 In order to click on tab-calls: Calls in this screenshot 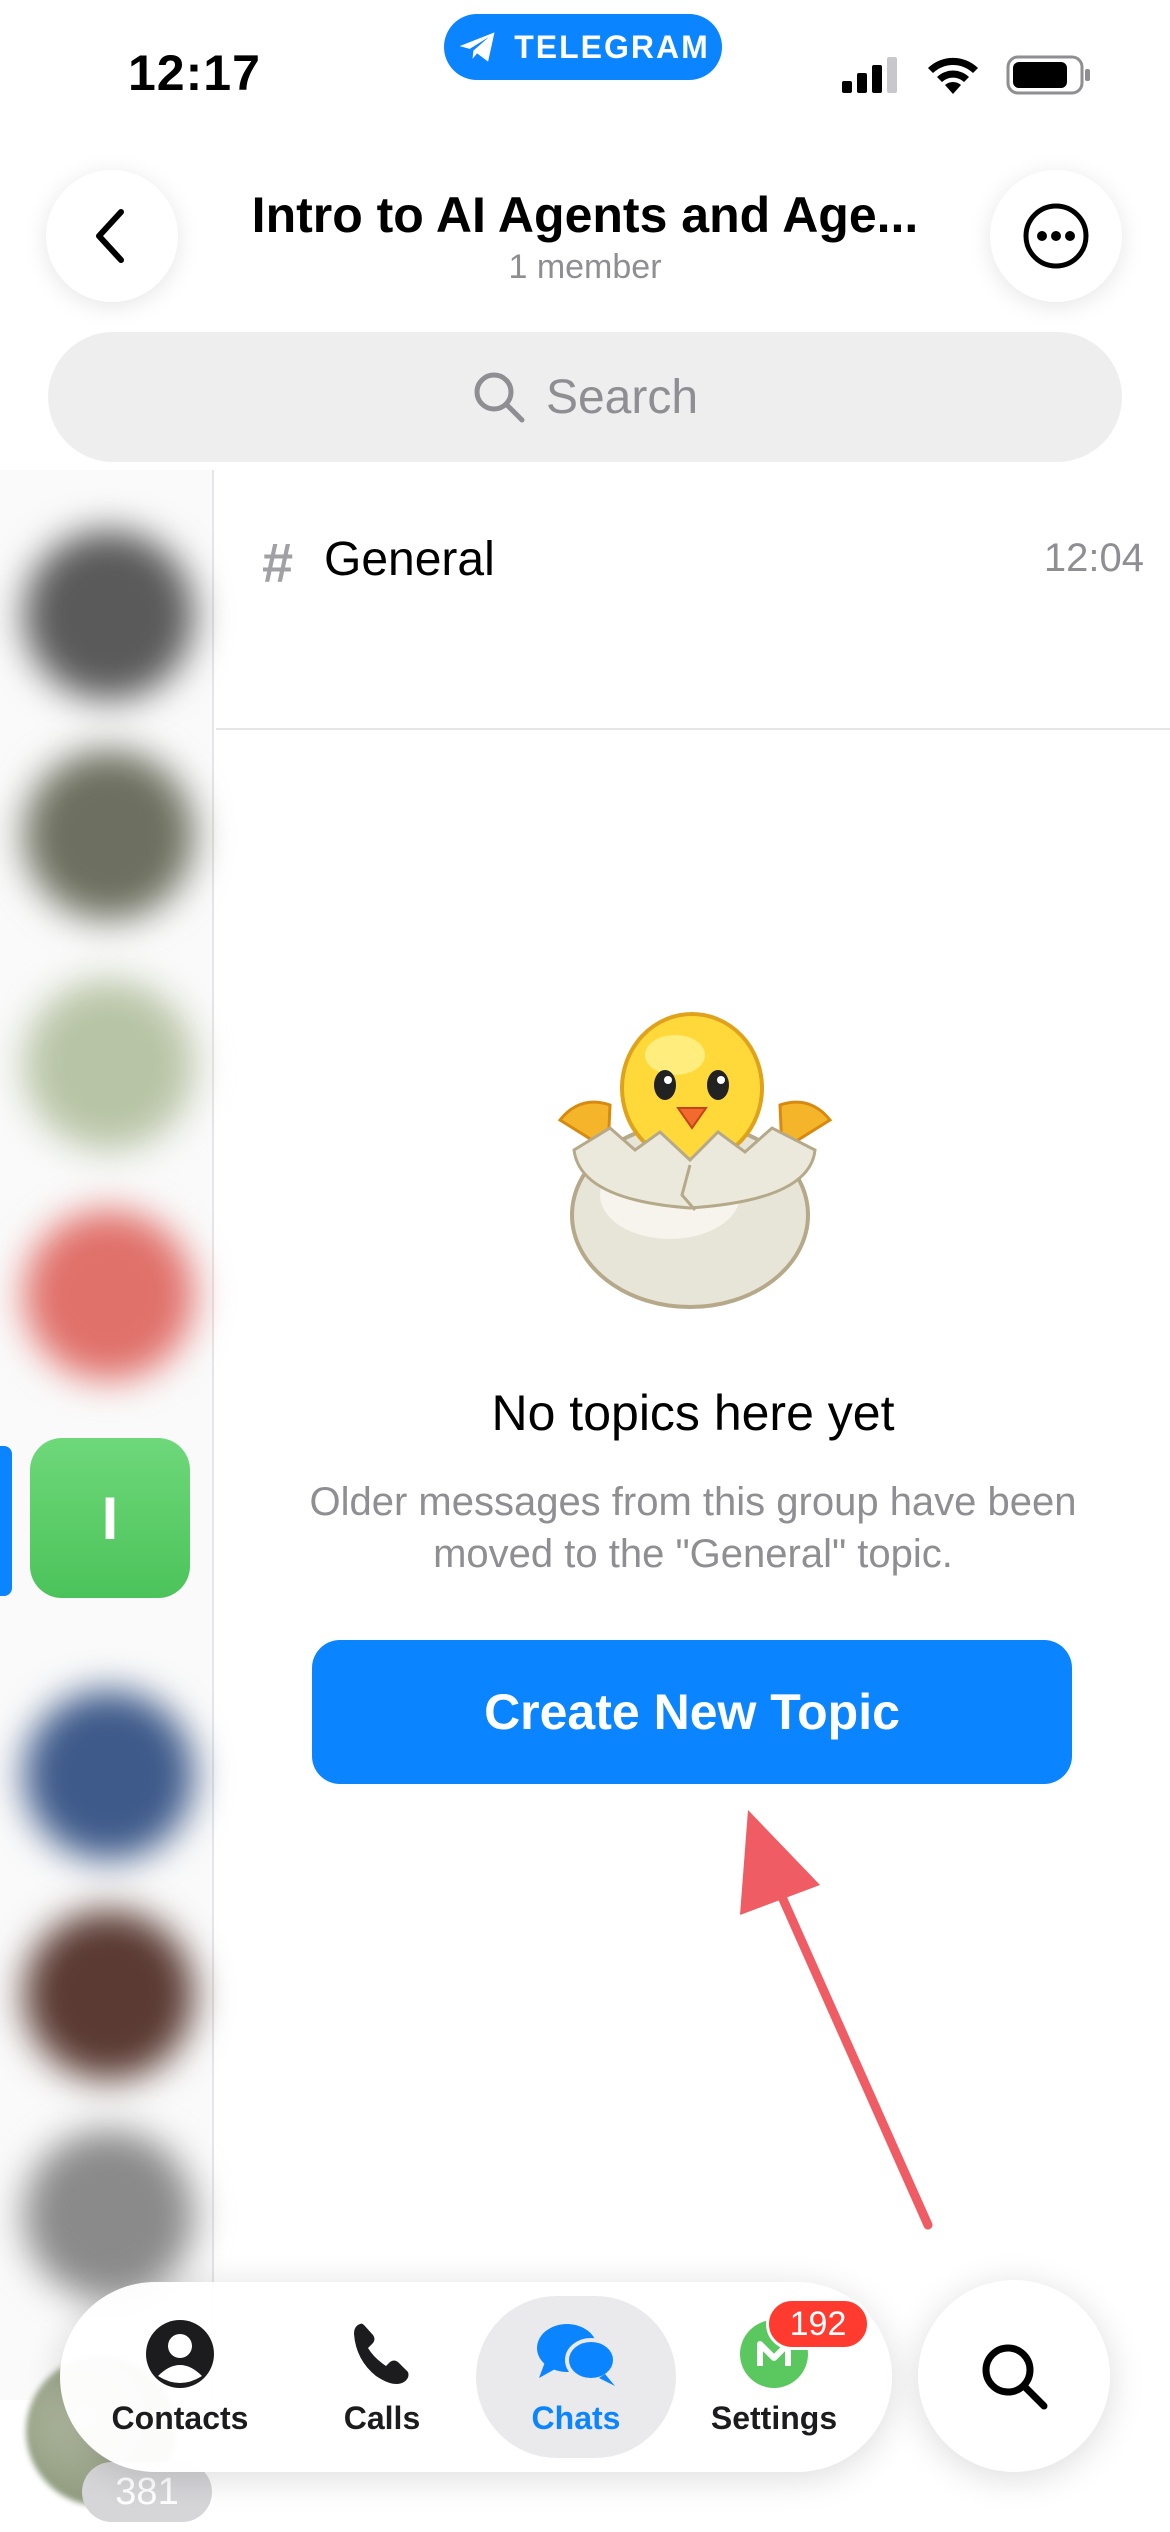, I will do `click(382, 2377)`.